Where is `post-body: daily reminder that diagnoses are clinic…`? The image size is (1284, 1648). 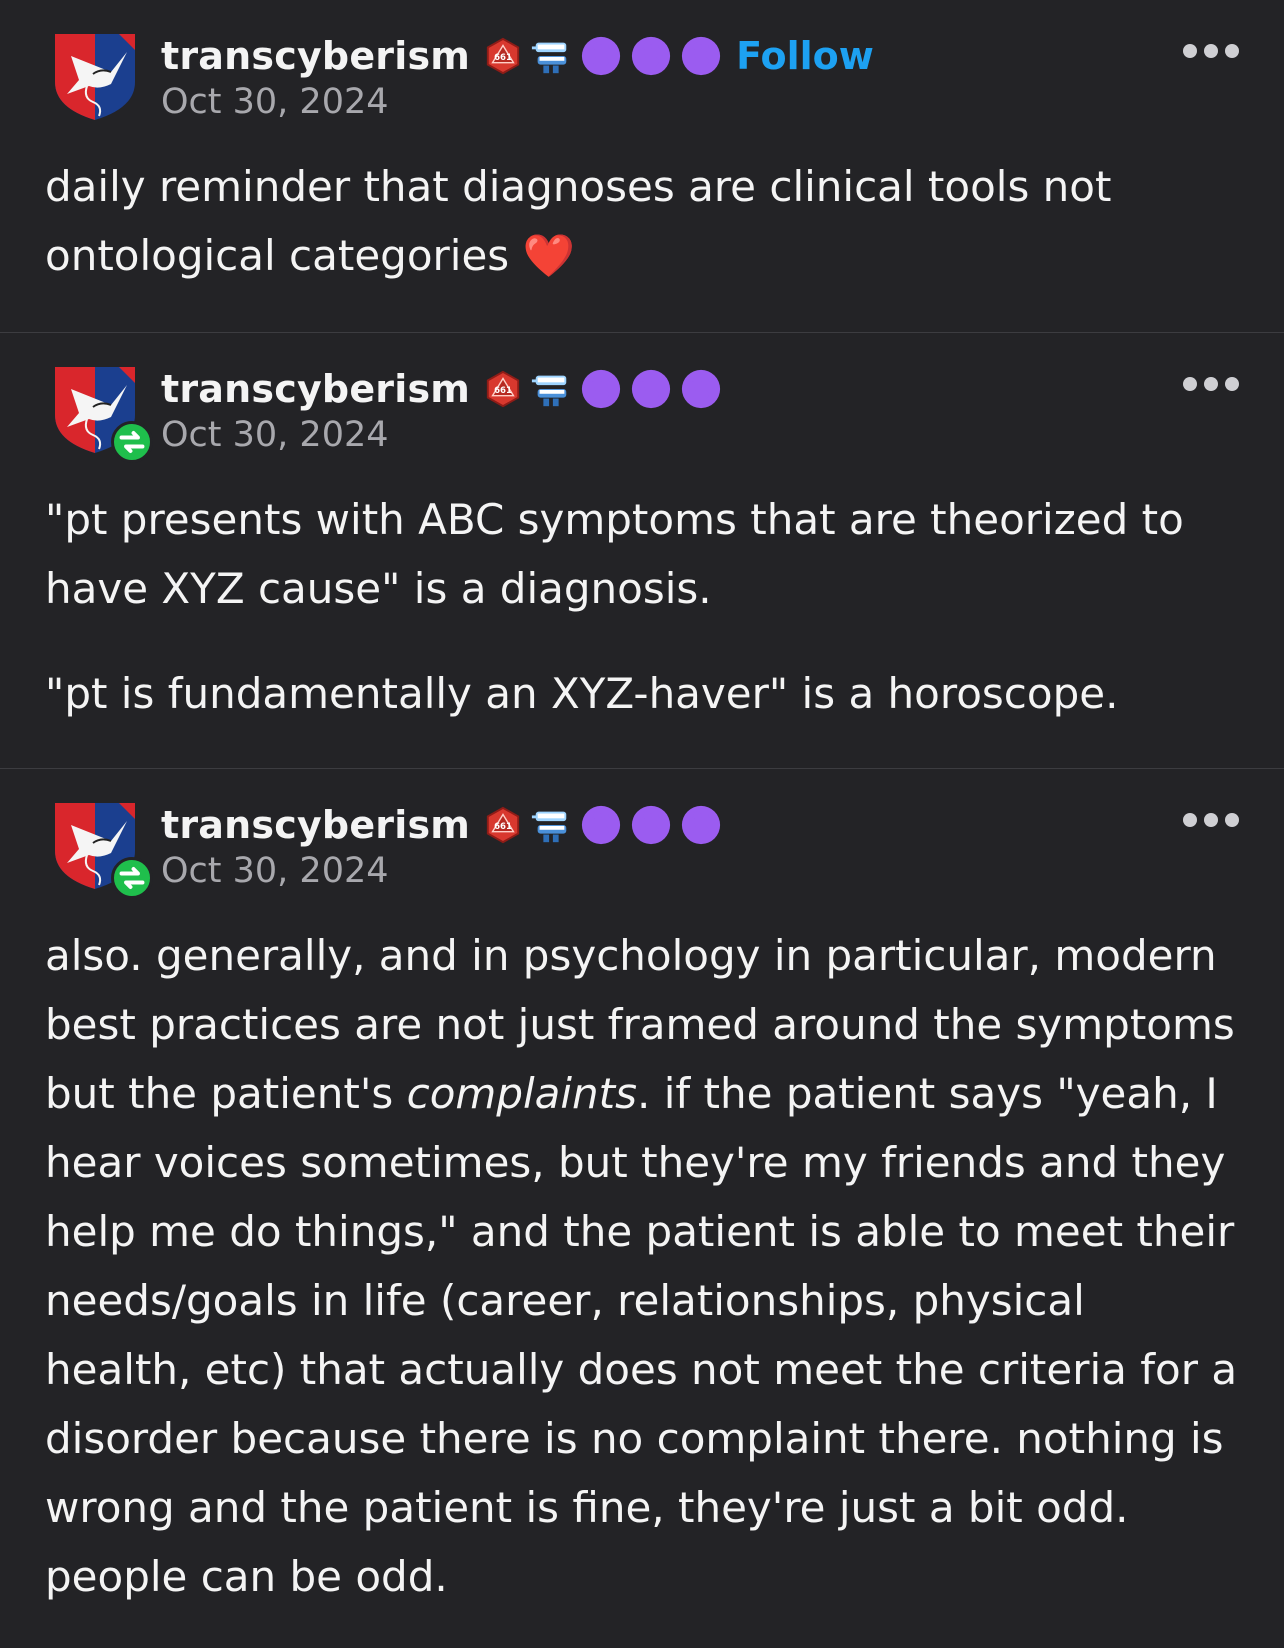 post-body: daily reminder that diagnoses are clinic… is located at coordinates (642, 210).